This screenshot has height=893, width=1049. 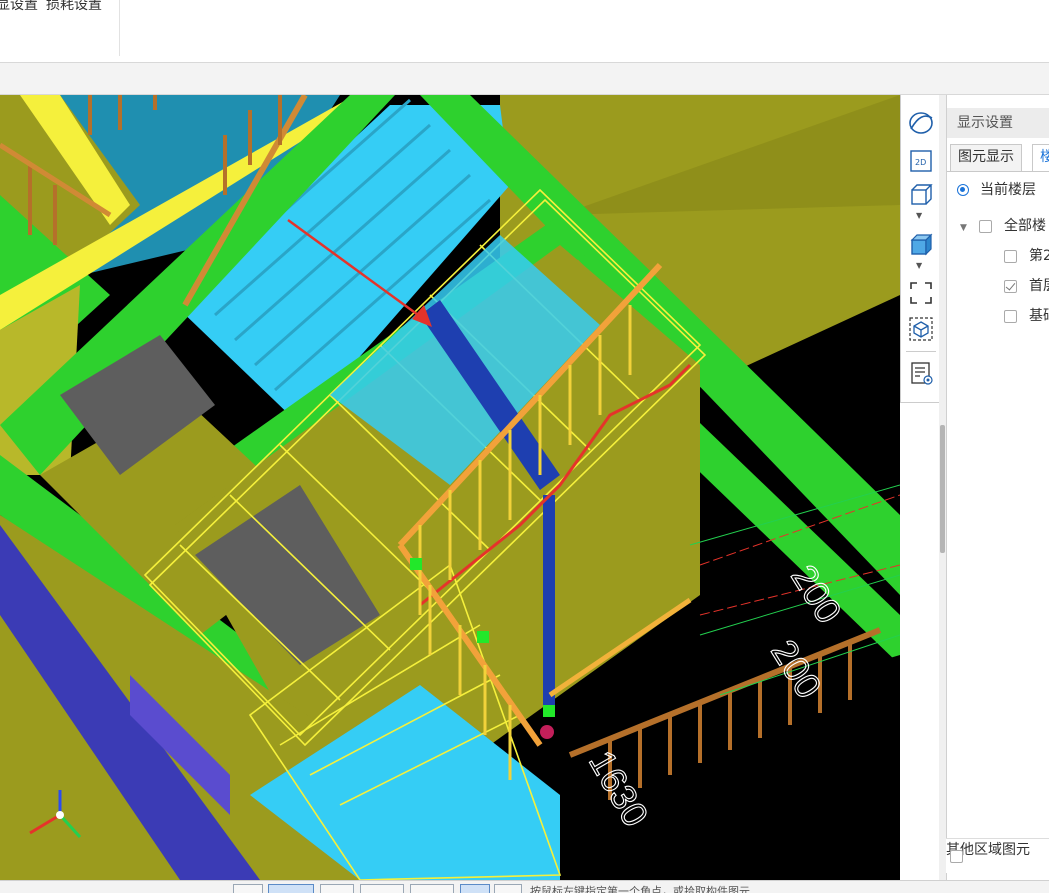 I want to click on view-2d-icon: 2D, so click(x=921, y=161).